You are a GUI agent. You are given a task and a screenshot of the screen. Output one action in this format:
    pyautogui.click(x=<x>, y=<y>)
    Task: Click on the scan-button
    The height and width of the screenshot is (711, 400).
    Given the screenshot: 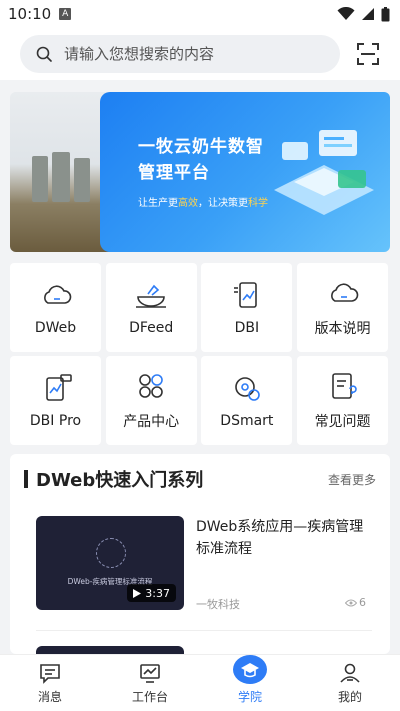 What is the action you would take?
    pyautogui.click(x=368, y=54)
    